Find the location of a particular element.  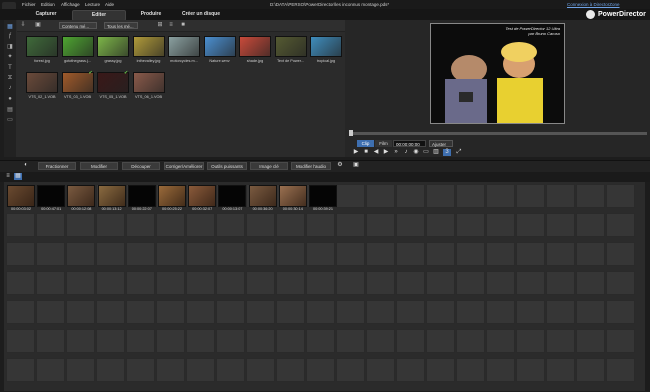

title-room-icon: T is located at coordinates (10, 68).